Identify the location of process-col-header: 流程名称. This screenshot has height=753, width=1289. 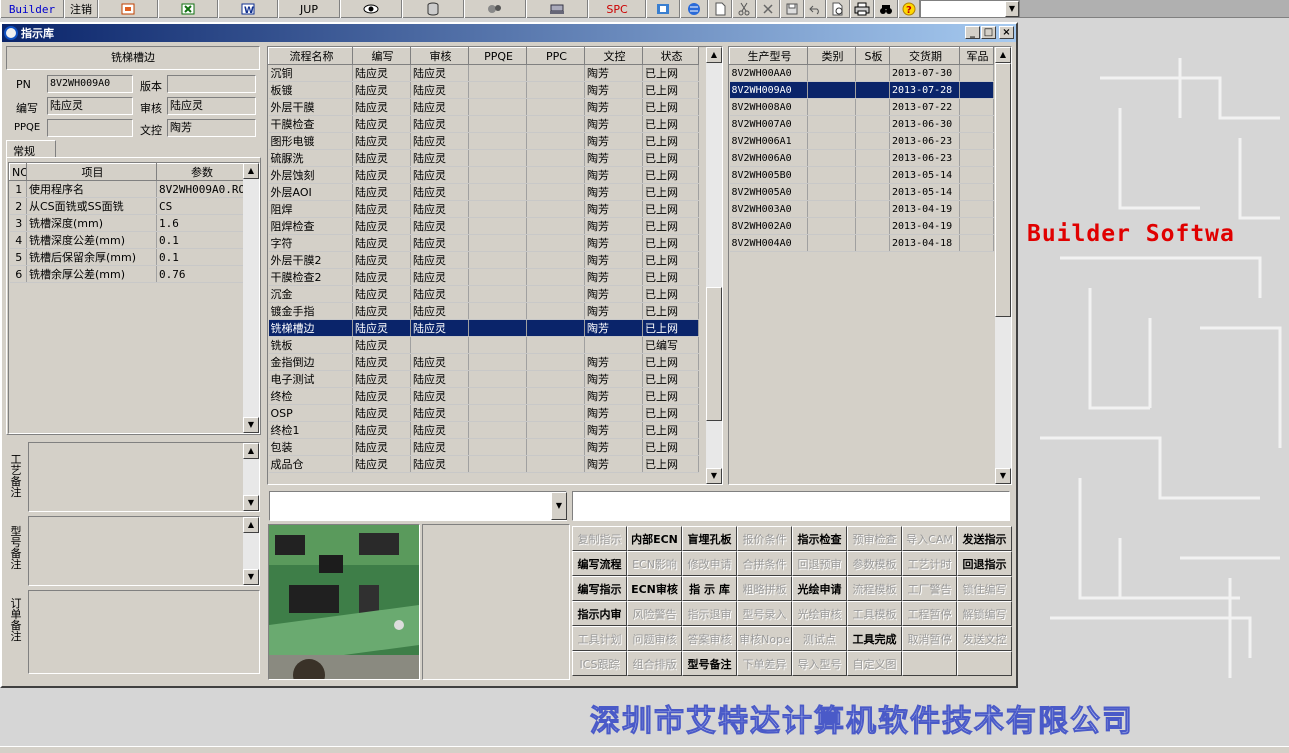
(310, 56).